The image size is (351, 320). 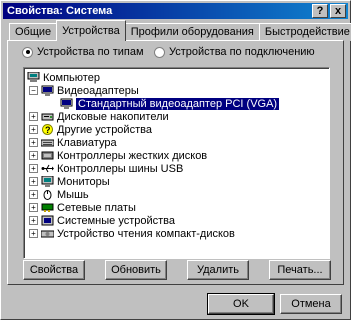 What do you see at coordinates (27, 52) in the screenshot?
I see `radio-by-type` at bounding box center [27, 52].